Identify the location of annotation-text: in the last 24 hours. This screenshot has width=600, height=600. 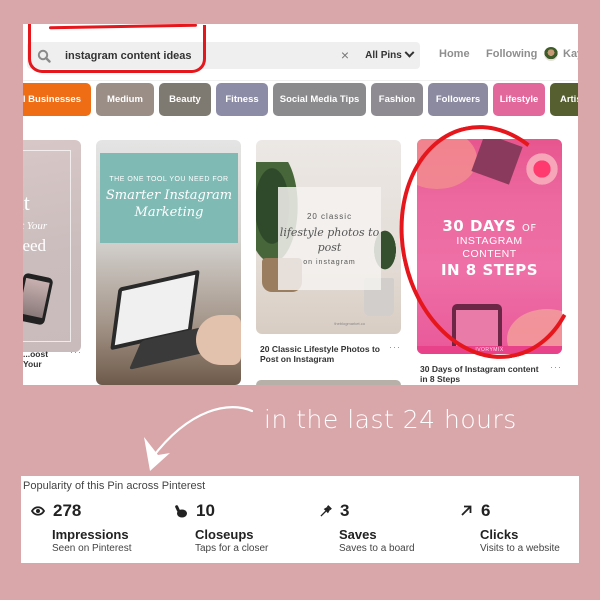
(390, 419).